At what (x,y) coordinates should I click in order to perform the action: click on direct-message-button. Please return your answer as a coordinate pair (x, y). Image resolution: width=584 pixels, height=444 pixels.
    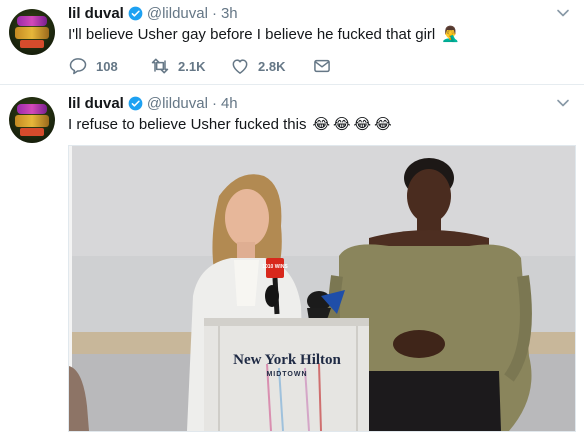
    Looking at the image, I should click on (322, 66).